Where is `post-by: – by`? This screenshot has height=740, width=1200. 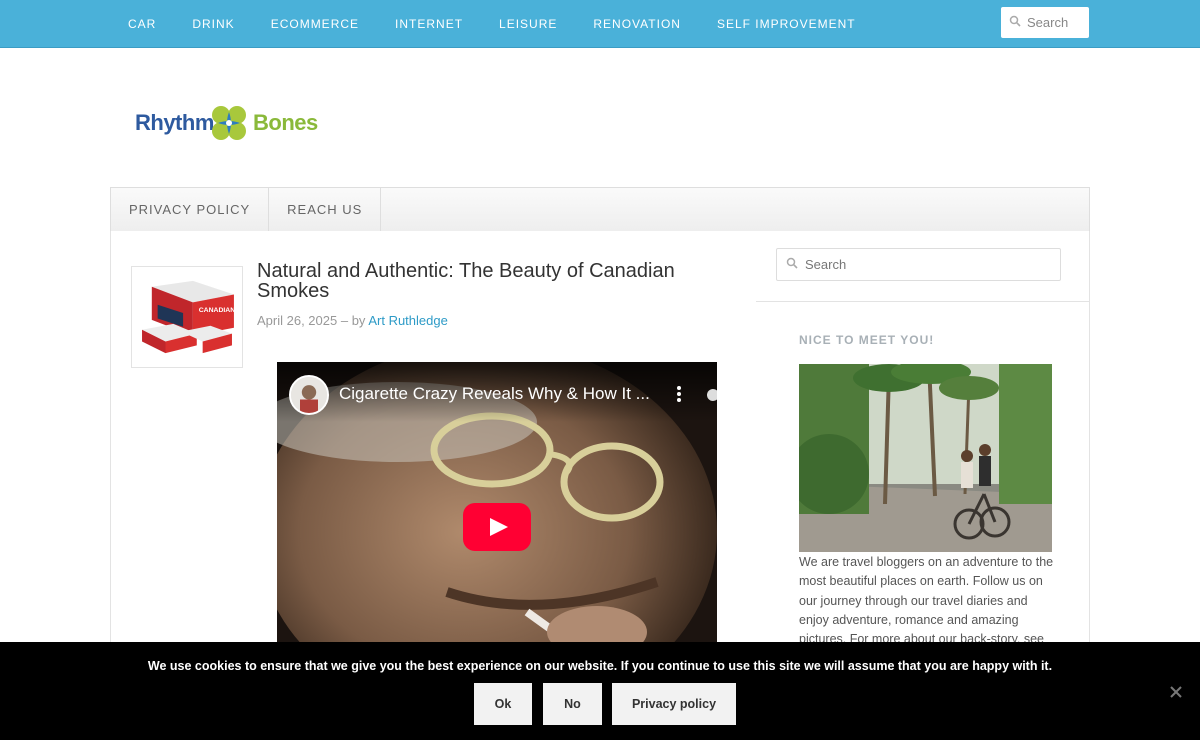 post-by: – by is located at coordinates (353, 320).